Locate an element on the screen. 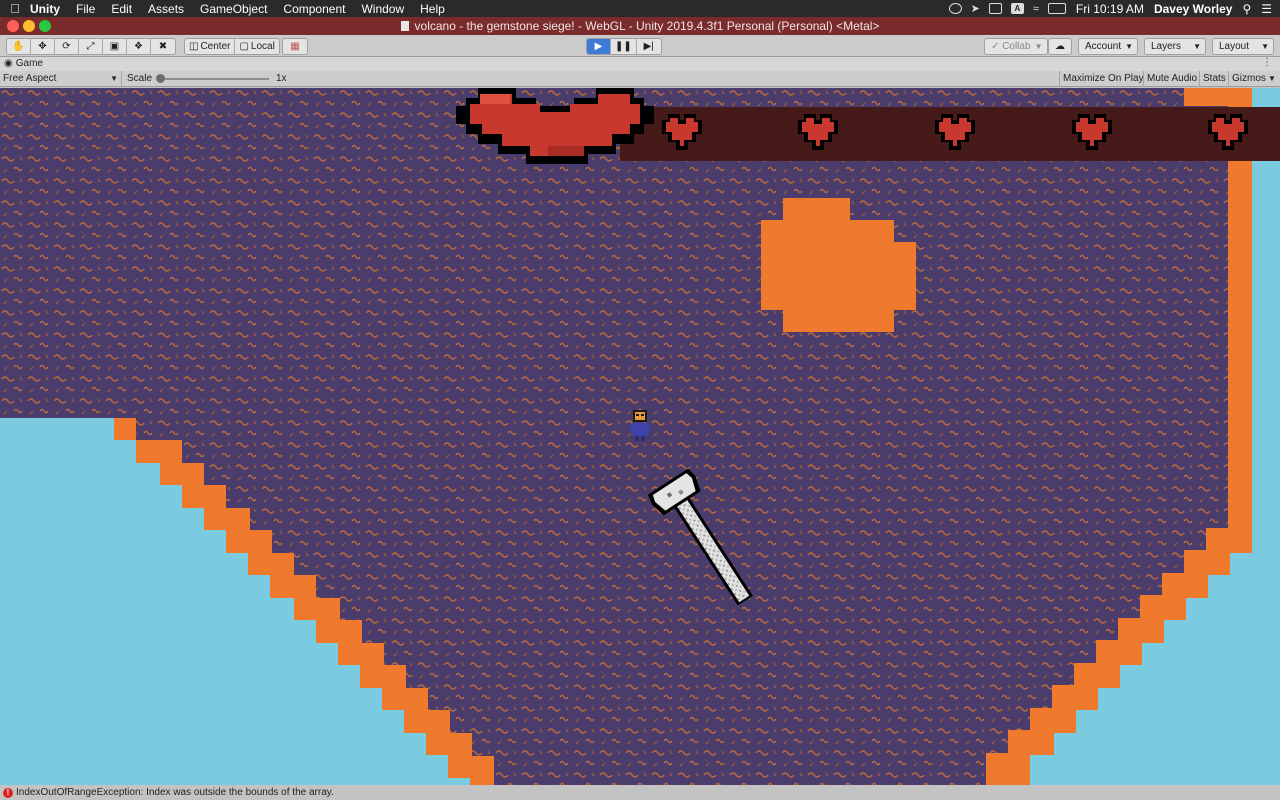 The height and width of the screenshot is (800, 1280). snap-group: ▦ is located at coordinates (295, 46).